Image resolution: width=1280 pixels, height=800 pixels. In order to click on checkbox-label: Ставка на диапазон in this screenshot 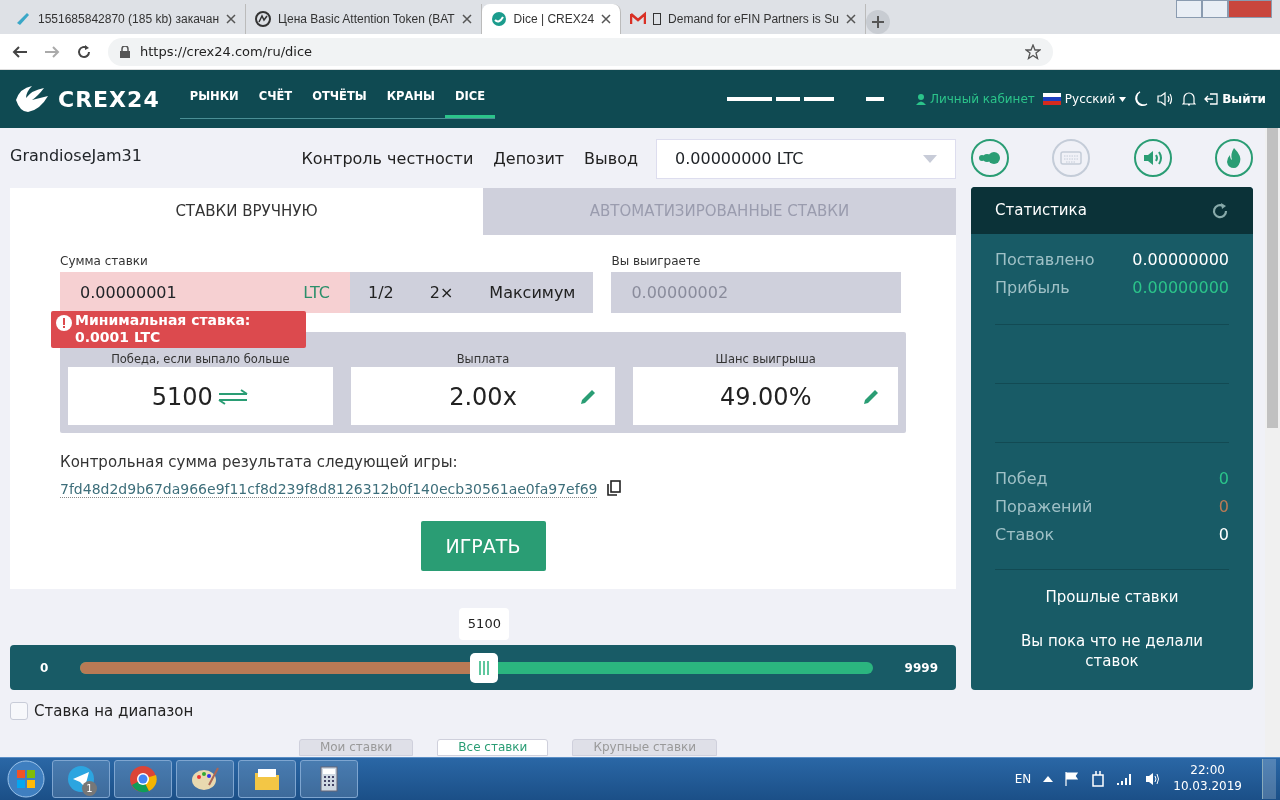, I will do `click(114, 711)`.